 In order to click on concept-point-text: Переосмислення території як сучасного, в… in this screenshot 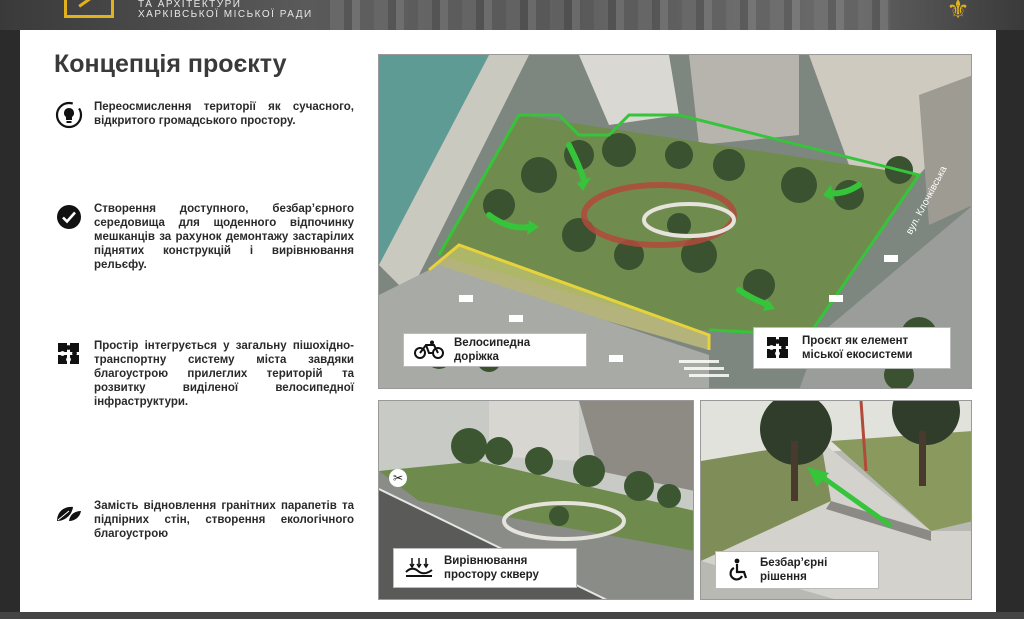, I will do `click(224, 114)`.